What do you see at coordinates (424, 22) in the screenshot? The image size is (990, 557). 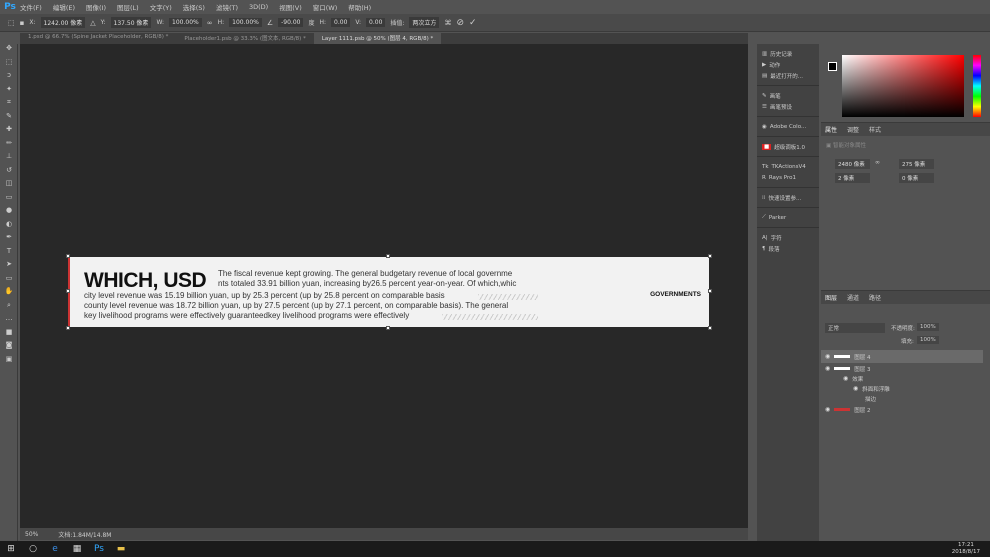 I see `interpolation-select: 两次立方` at bounding box center [424, 22].